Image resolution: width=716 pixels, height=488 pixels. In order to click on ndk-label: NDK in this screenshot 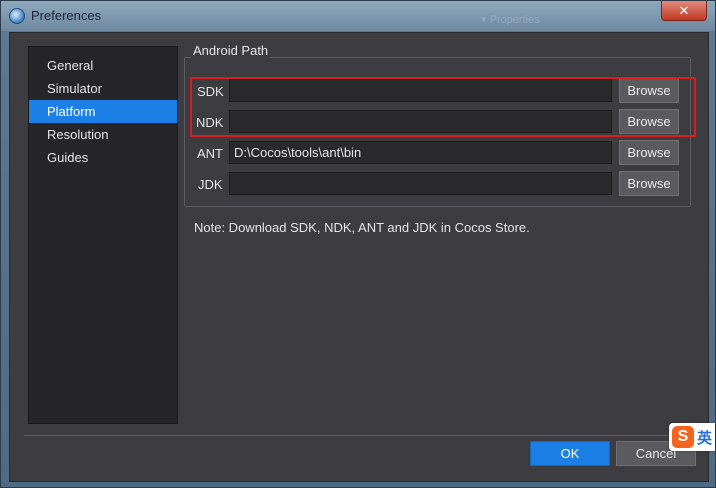, I will do `click(210, 122)`.